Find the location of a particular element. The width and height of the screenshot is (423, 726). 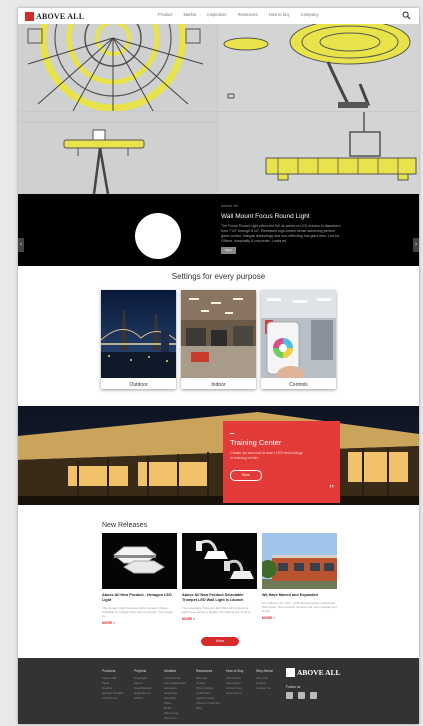

footer-heading: Resources is located at coordinates (204, 671).